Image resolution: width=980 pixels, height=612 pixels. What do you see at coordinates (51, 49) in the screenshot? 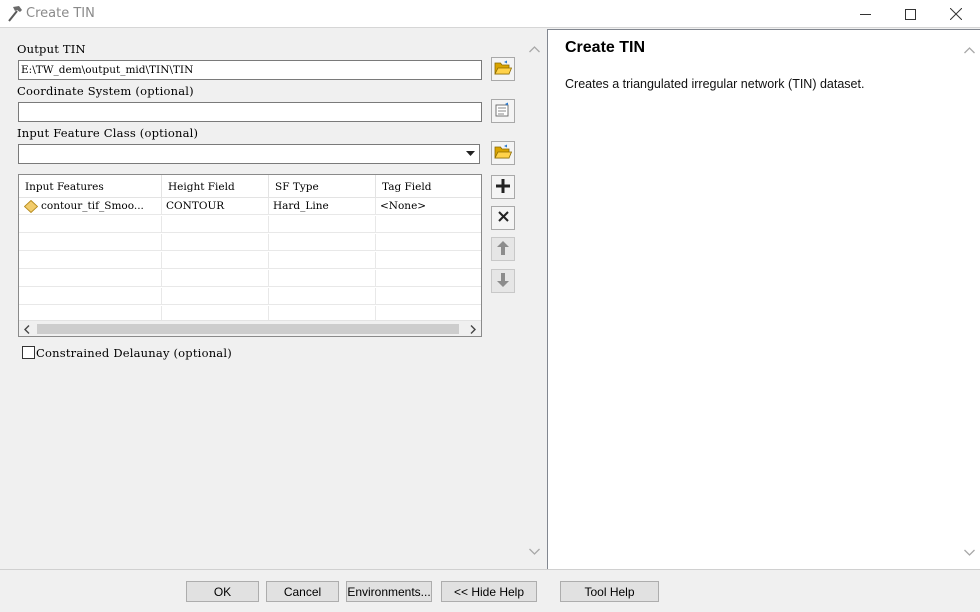
I see `output-tin-label: Output TIN` at bounding box center [51, 49].